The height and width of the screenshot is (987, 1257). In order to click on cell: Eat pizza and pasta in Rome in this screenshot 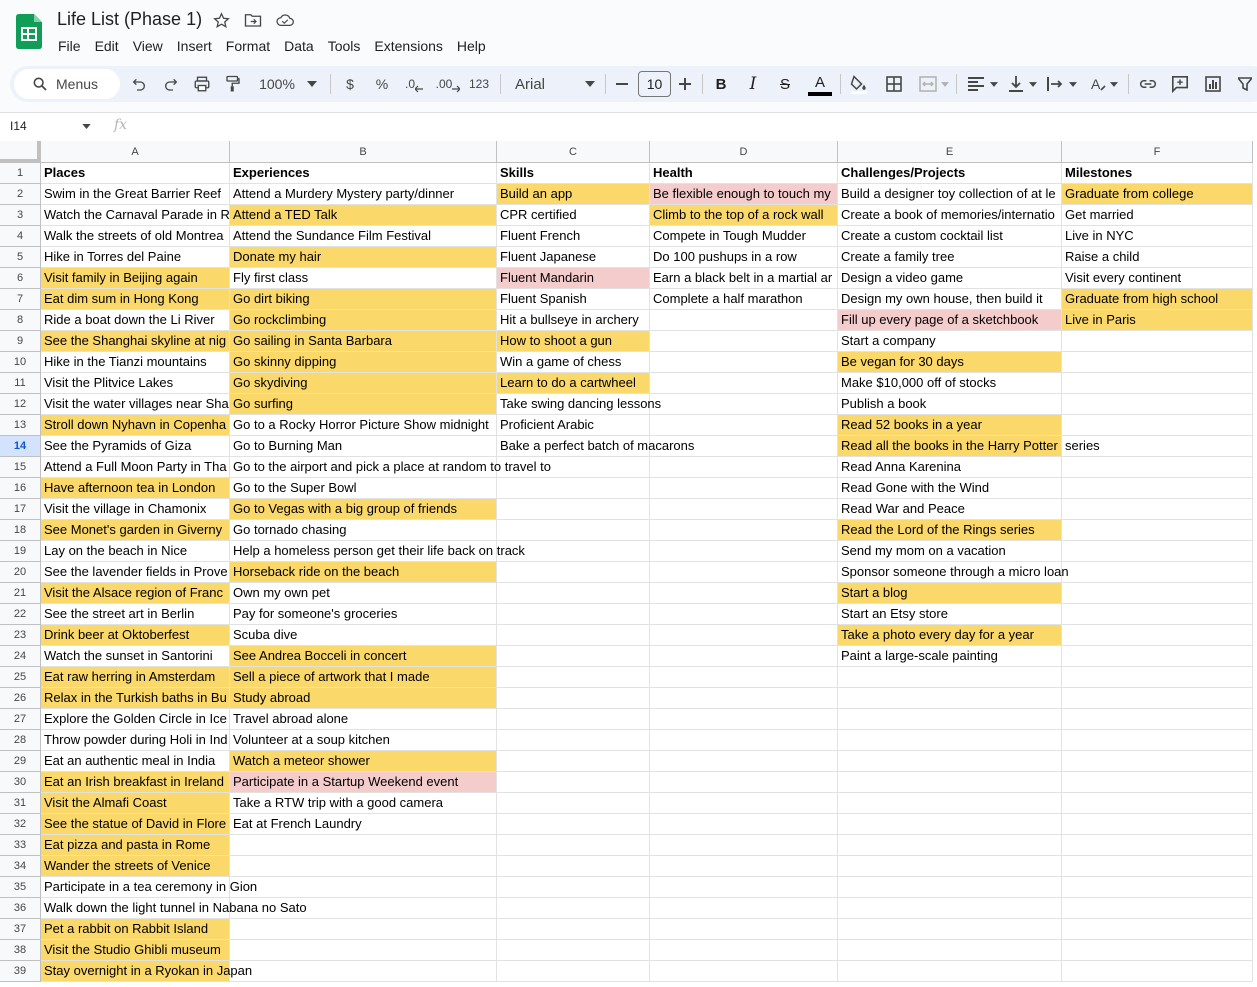, I will do `click(135, 845)`.